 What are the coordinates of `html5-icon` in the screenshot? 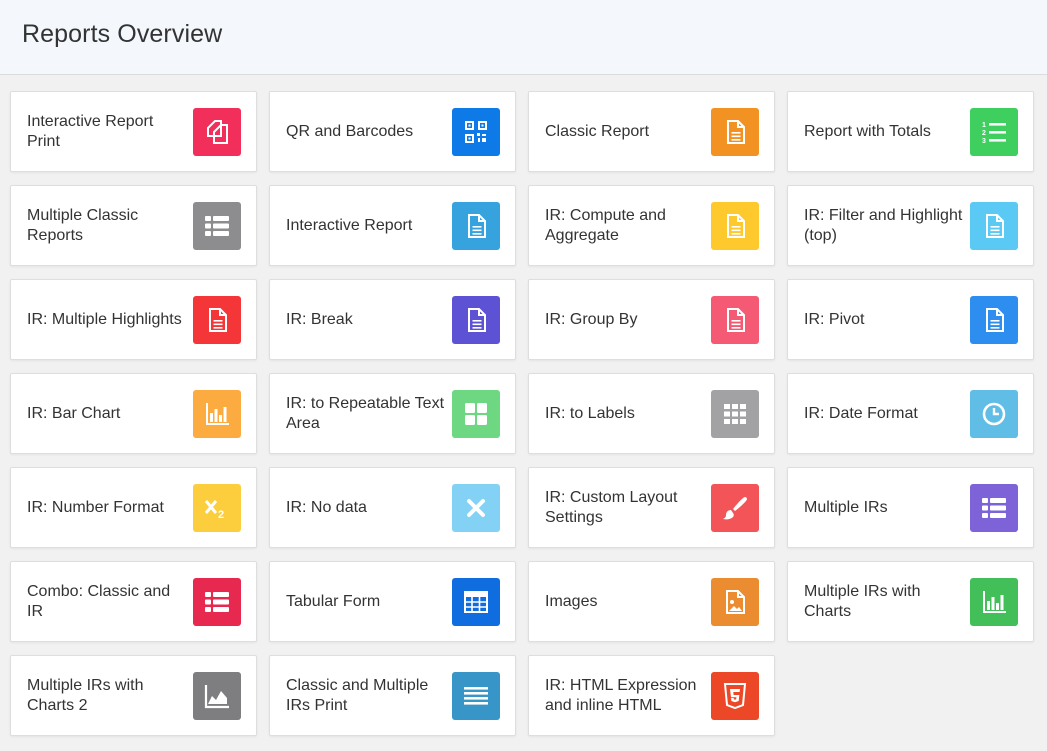 It's located at (735, 696).